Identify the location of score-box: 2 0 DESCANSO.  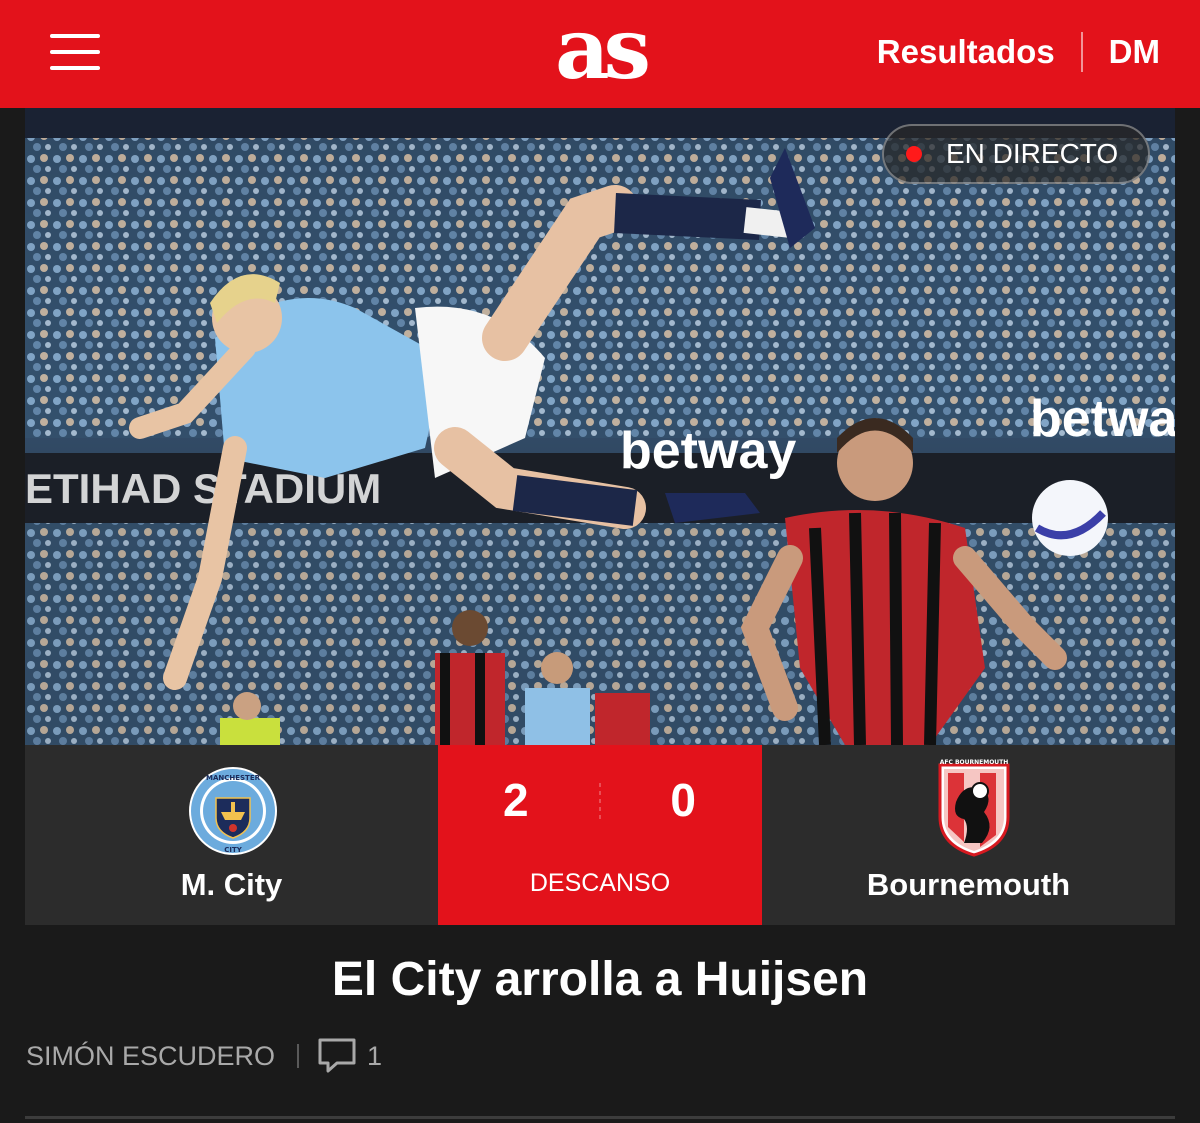
(600, 835).